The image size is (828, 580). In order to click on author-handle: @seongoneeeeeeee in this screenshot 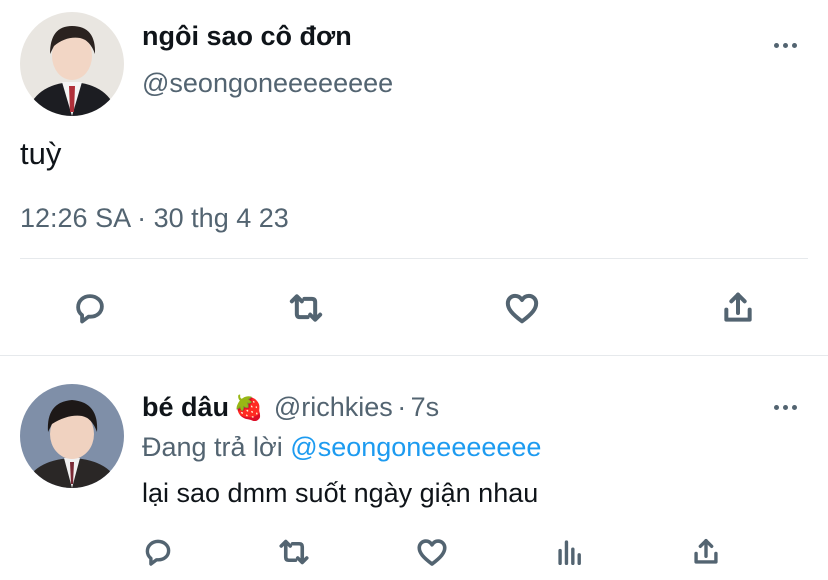, I will do `click(267, 83)`.